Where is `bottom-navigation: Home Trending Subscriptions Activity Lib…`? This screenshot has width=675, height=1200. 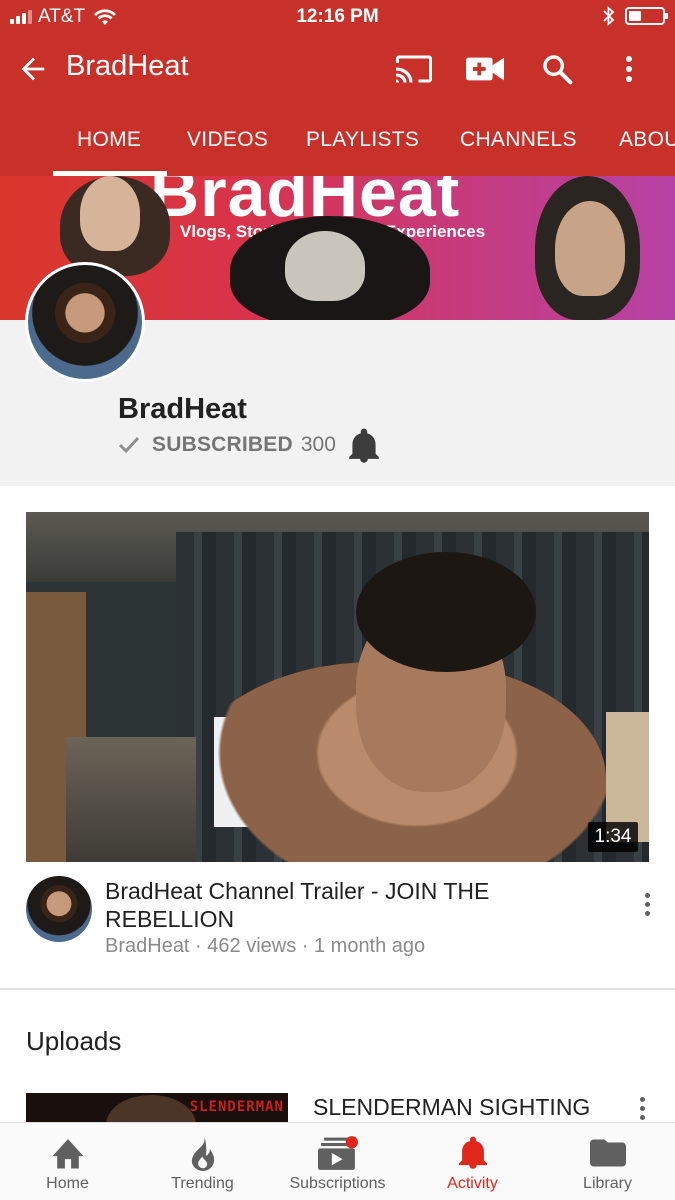
bottom-navigation: Home Trending Subscriptions Activity Lib… is located at coordinates (337, 1161).